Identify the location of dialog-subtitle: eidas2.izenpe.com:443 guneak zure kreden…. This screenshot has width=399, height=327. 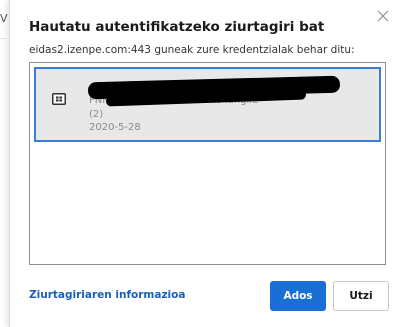
(192, 50).